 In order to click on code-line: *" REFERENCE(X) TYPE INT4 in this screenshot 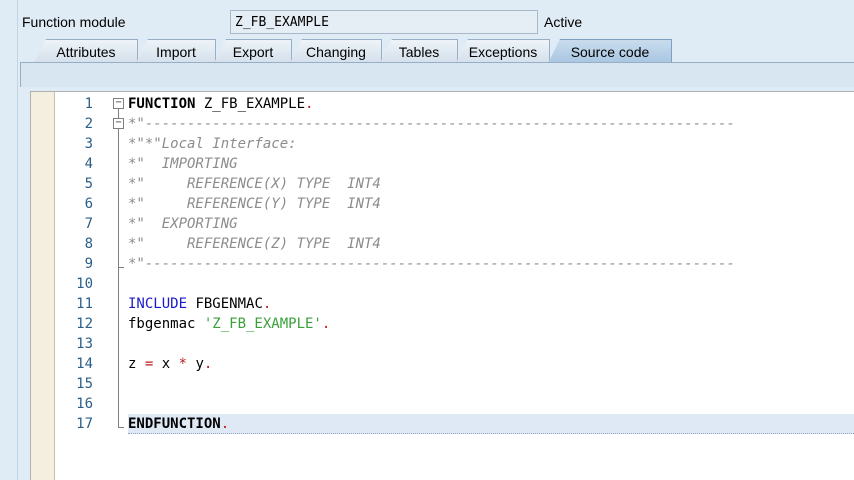, I will do `click(491, 184)`.